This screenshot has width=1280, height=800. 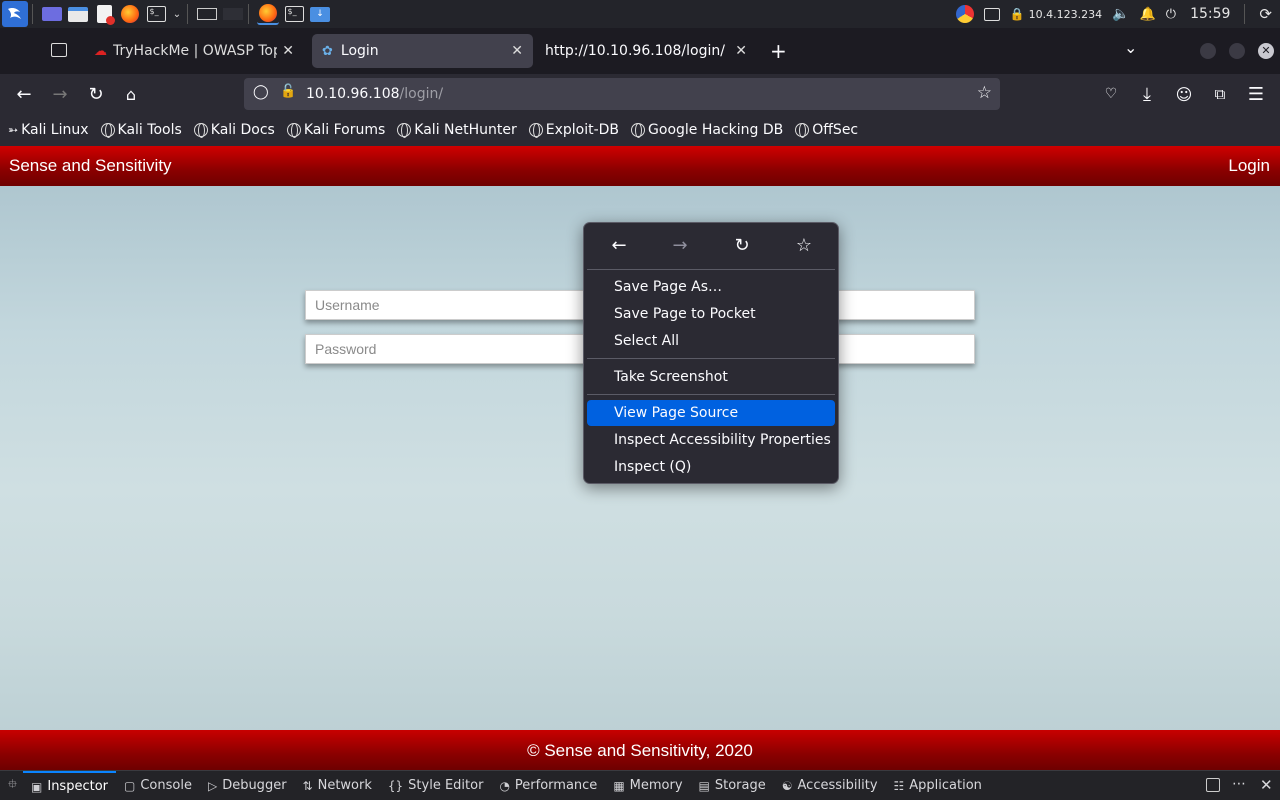 I want to click on devtools-tab-label: Debugger, so click(x=254, y=785).